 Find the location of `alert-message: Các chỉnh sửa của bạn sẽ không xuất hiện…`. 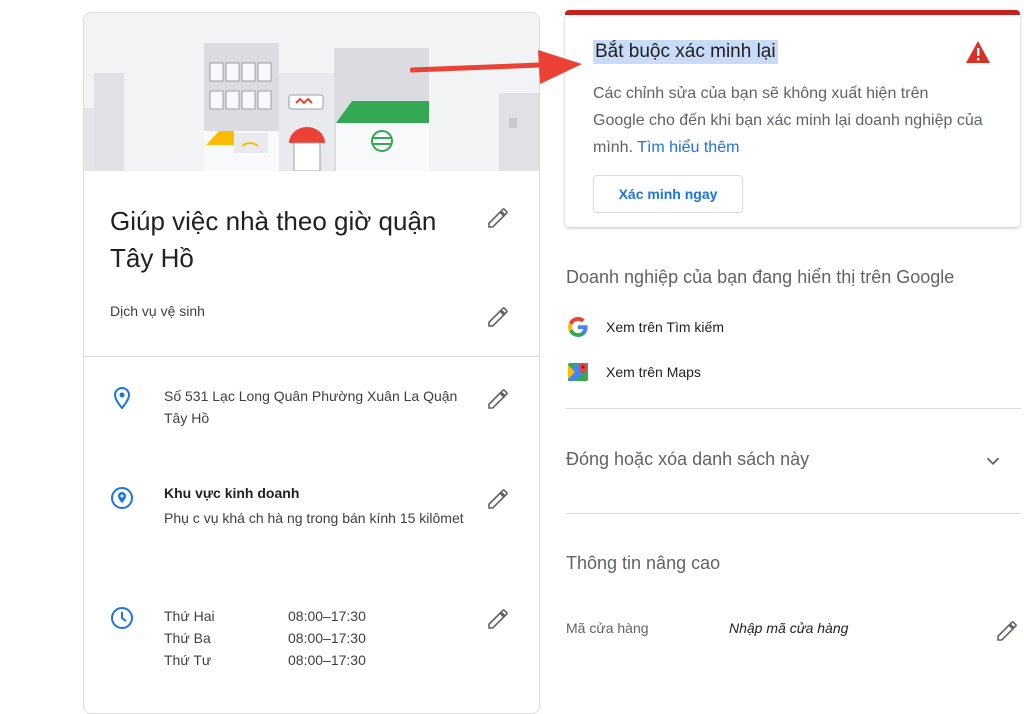

alert-message: Các chỉnh sửa của bạn sẽ không xuất hiện… is located at coordinates (788, 120).